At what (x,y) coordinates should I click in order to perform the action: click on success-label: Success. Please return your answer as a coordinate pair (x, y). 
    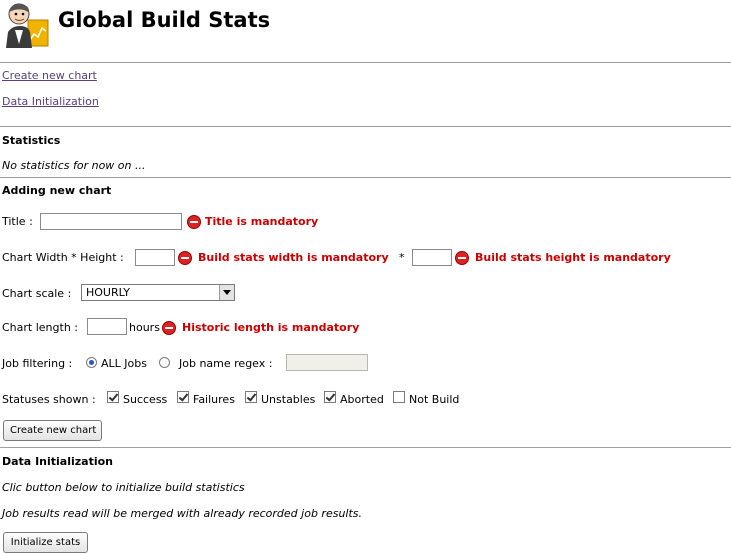
    Looking at the image, I should click on (145, 399).